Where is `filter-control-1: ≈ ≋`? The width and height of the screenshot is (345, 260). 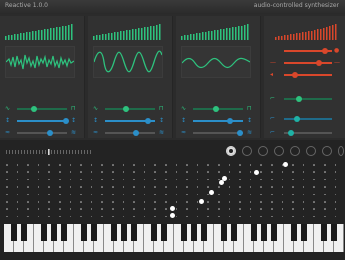
filter-control-1: ≈ ≋ is located at coordinates (43, 133).